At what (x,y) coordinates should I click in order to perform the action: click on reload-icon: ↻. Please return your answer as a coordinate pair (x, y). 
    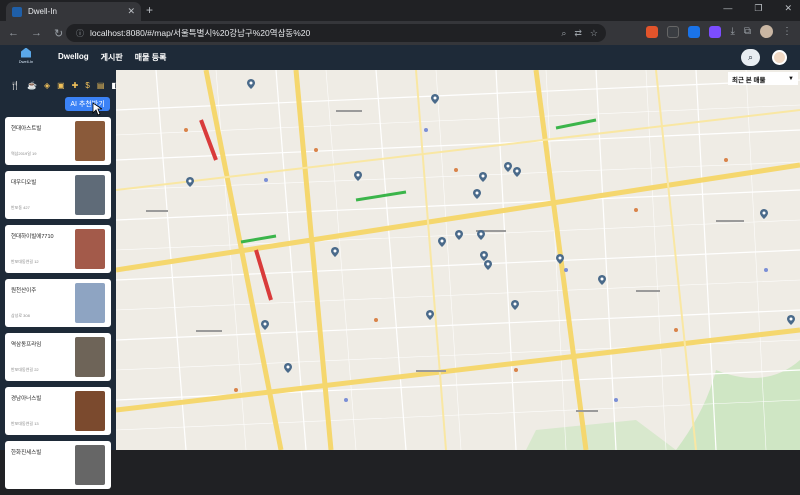
    Looking at the image, I should click on (58, 33).